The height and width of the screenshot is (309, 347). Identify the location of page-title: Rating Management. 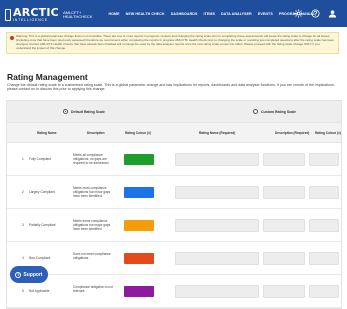
(47, 77).